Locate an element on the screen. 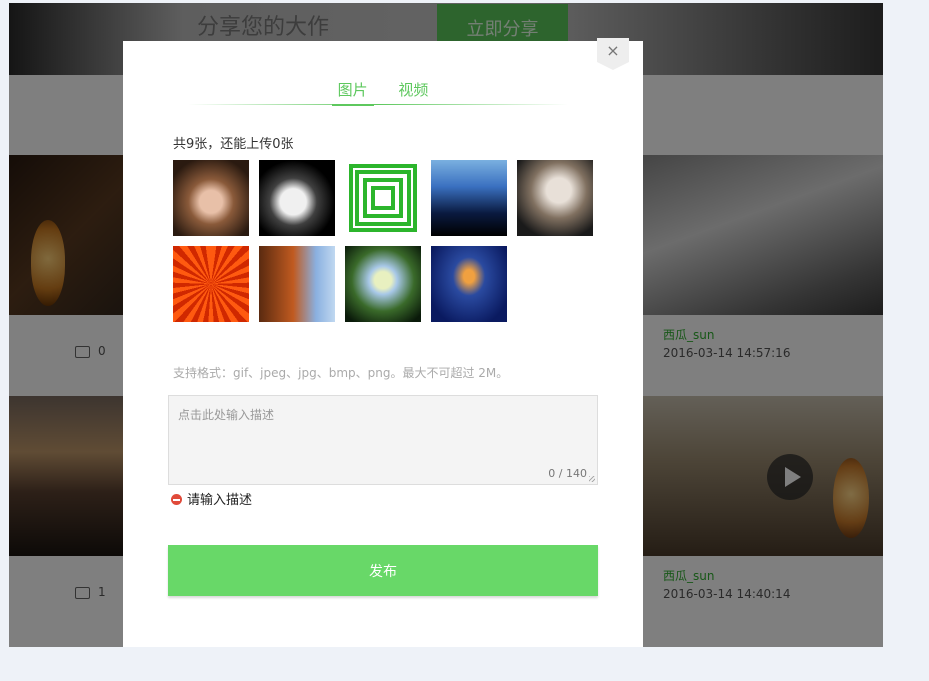  error-message: 请输入描述 is located at coordinates (211, 498).